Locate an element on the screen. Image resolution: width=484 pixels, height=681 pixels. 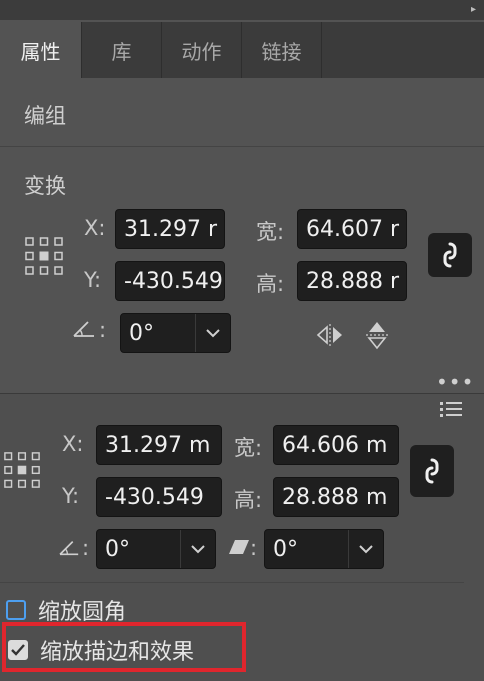
checkmark-icon is located at coordinates (18, 650).